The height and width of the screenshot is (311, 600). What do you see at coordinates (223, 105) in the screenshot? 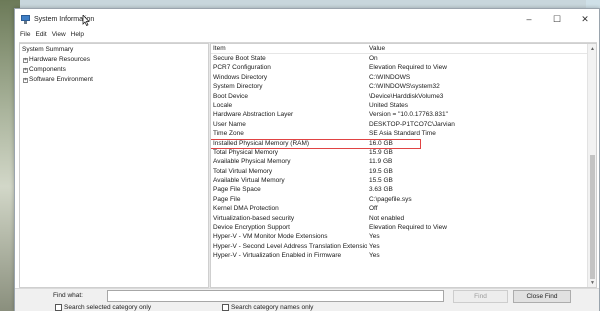
I see `row-item-cell: Locale` at bounding box center [223, 105].